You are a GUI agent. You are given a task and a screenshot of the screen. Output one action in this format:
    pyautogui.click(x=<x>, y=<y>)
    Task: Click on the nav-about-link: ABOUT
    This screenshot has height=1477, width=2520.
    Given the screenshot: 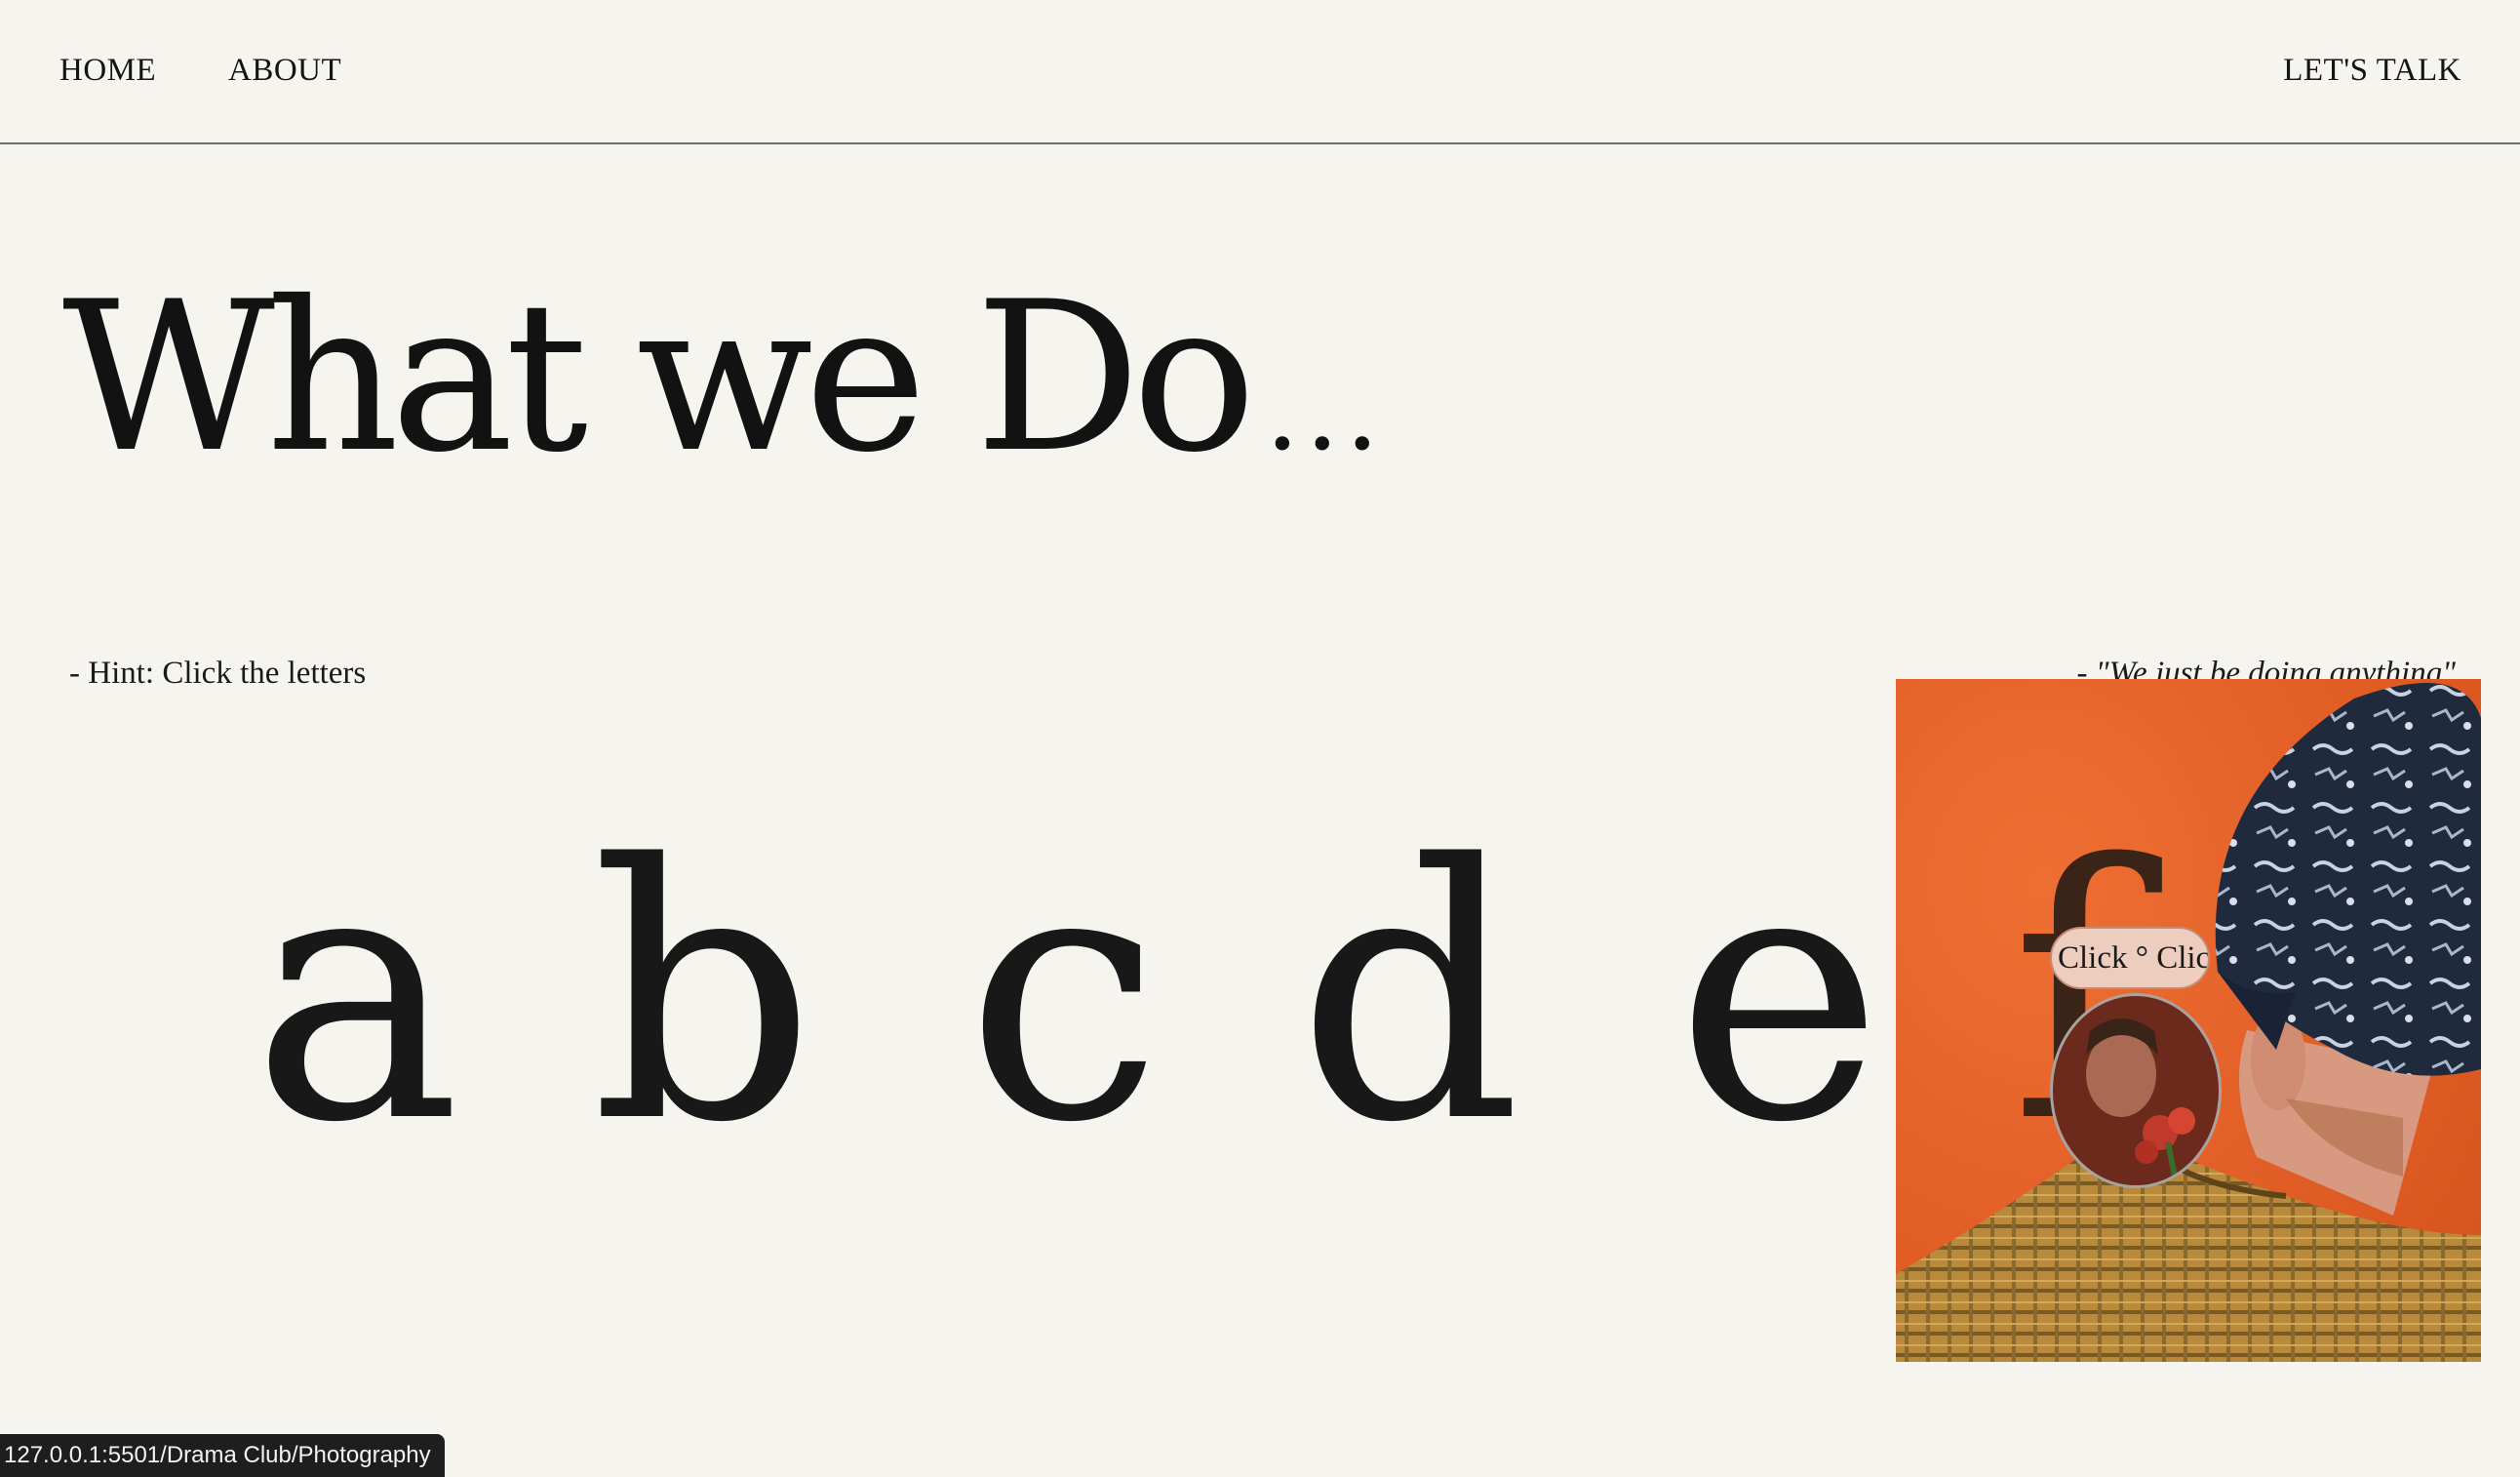 What is the action you would take?
    pyautogui.click(x=284, y=70)
    